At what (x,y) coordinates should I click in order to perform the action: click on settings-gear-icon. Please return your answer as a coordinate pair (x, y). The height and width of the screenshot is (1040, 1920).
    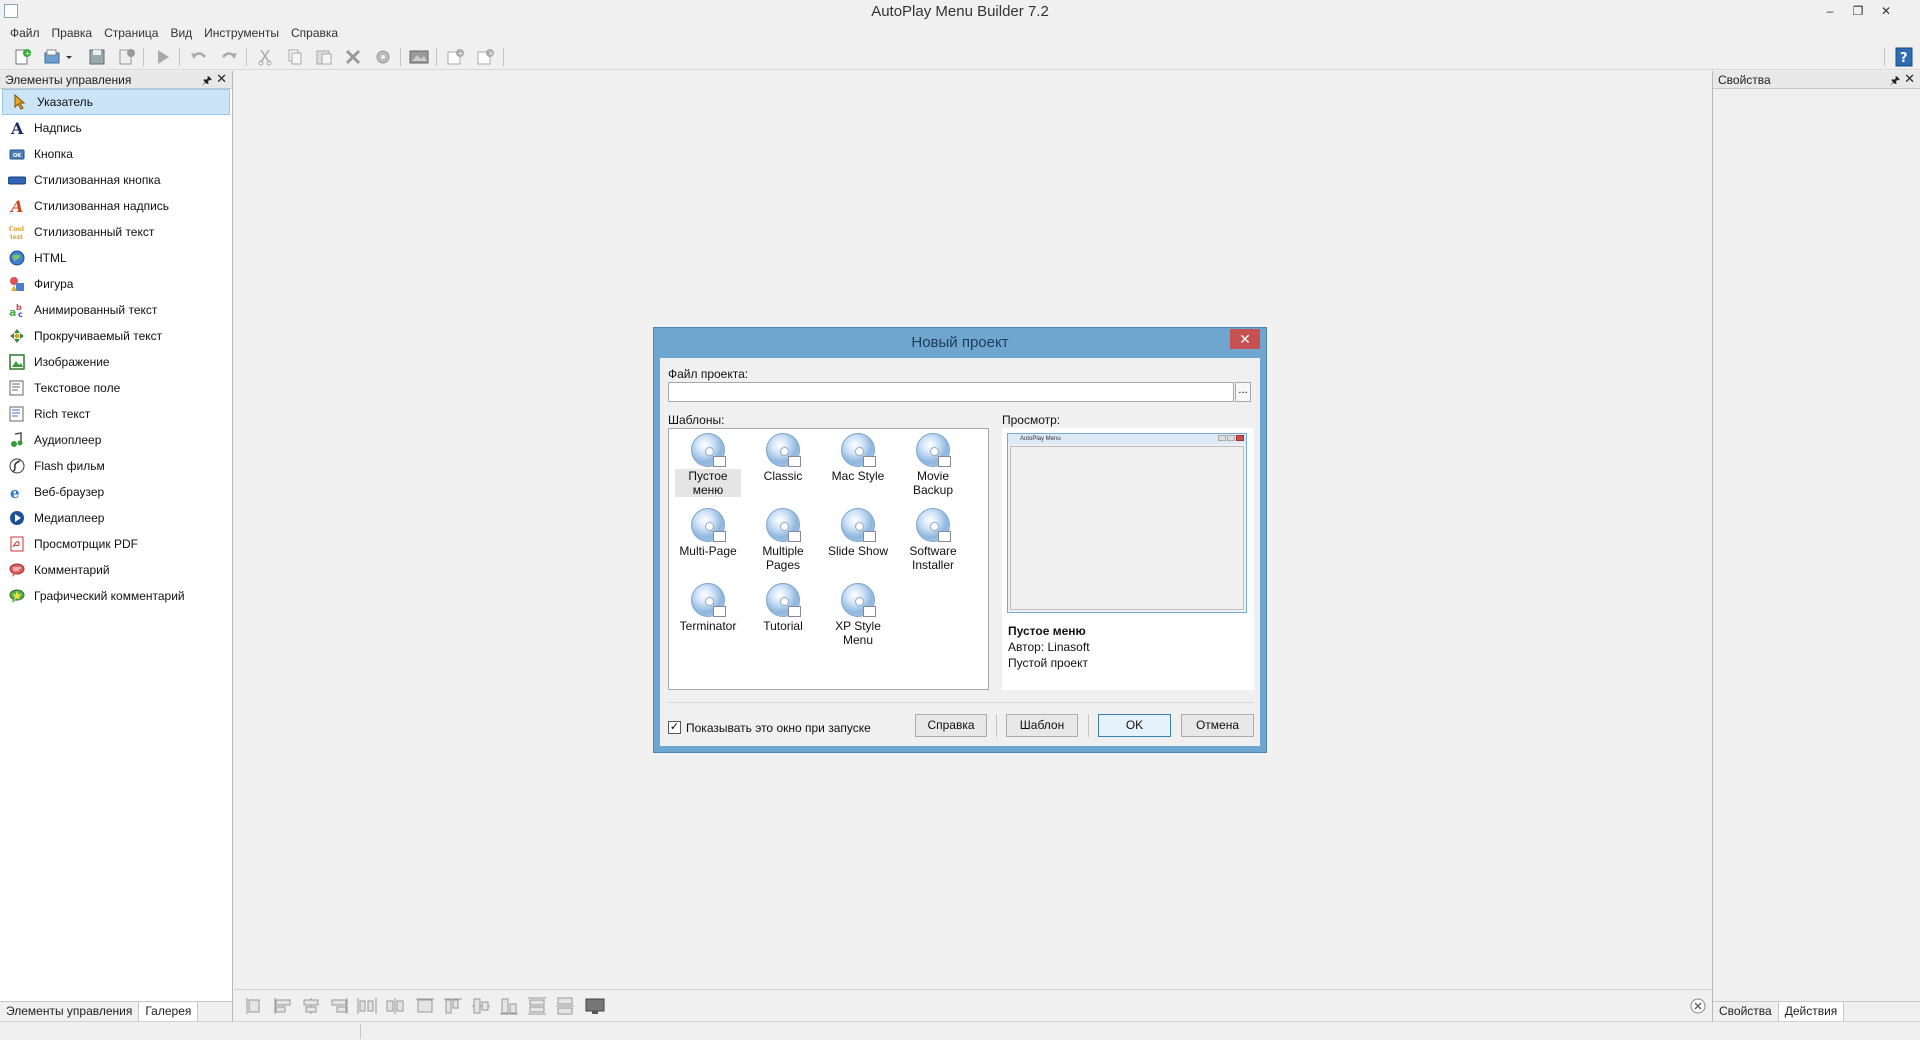
    Looking at the image, I should click on (383, 57).